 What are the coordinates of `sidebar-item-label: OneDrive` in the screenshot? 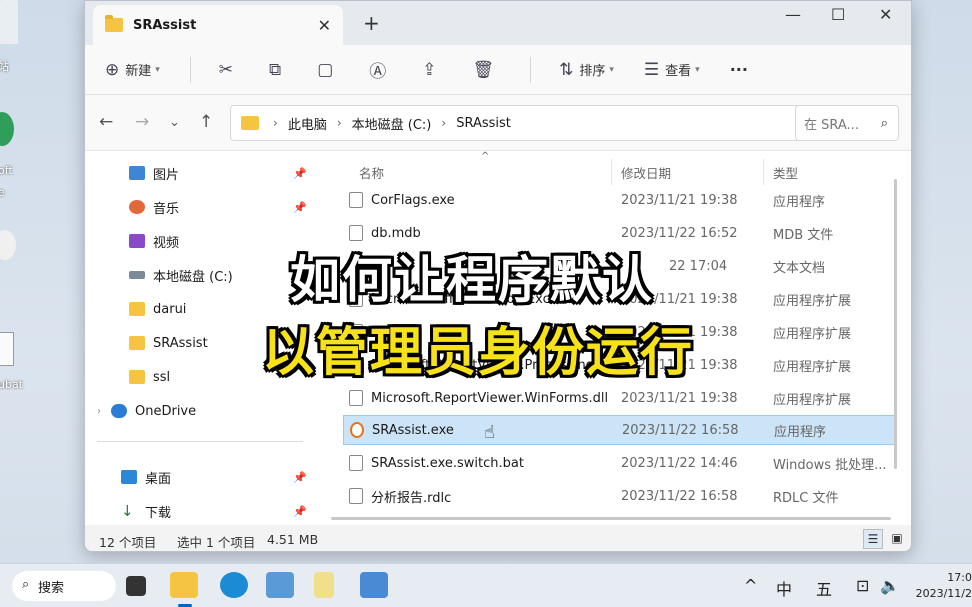 It's located at (166, 411).